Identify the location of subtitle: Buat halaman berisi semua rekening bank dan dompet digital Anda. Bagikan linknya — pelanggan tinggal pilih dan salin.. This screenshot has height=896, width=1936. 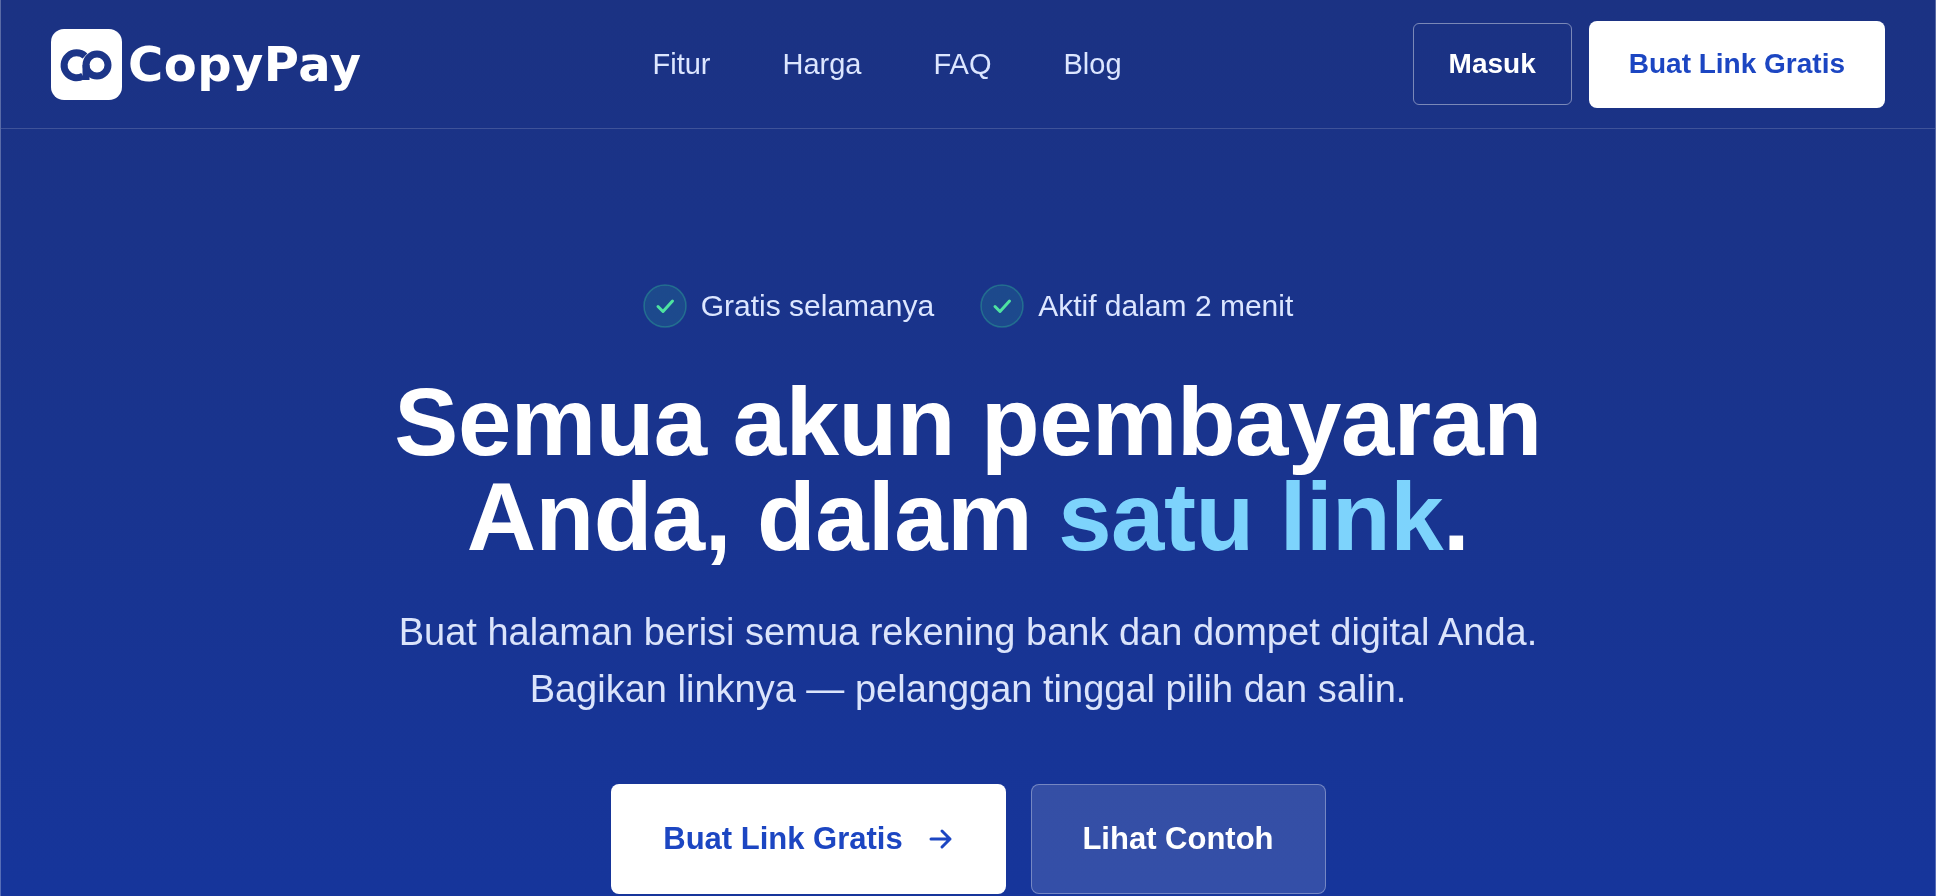
(968, 661).